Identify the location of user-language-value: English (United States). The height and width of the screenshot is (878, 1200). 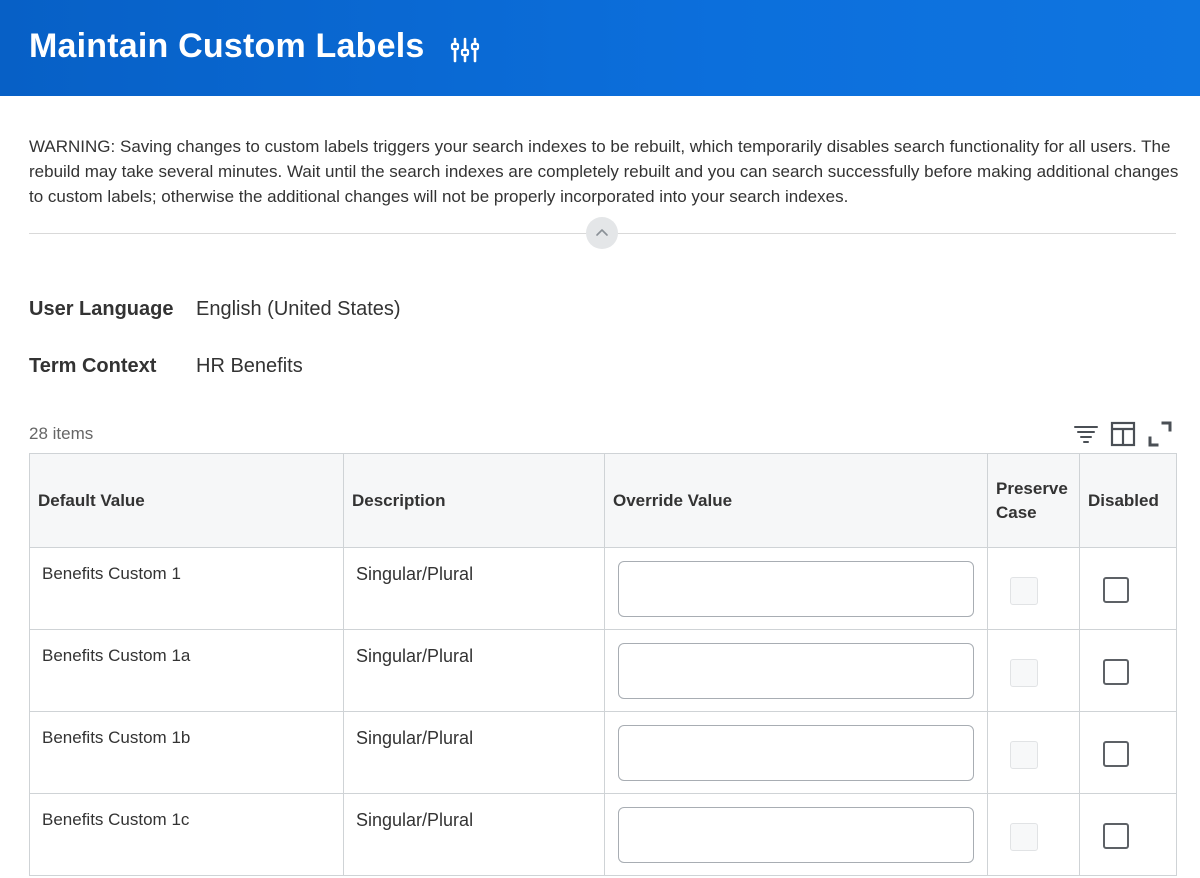
(298, 309).